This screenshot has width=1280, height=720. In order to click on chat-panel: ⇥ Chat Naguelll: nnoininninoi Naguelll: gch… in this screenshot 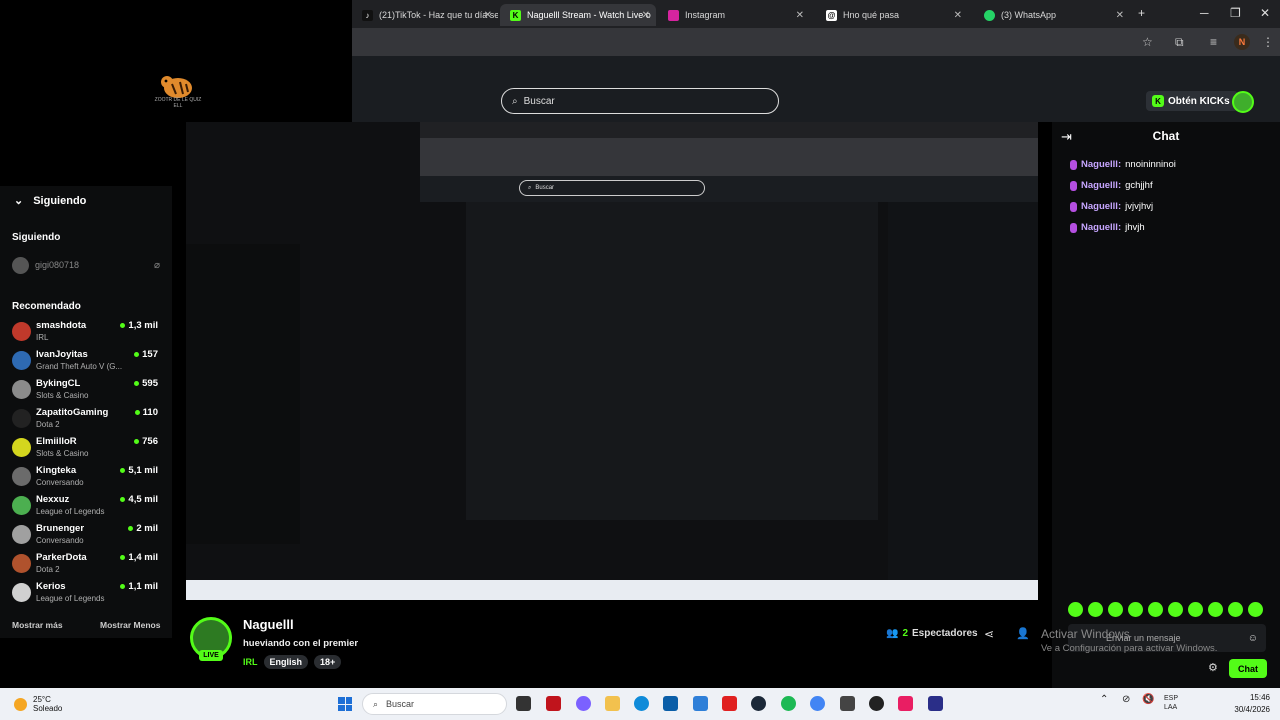, I will do `click(1166, 405)`.